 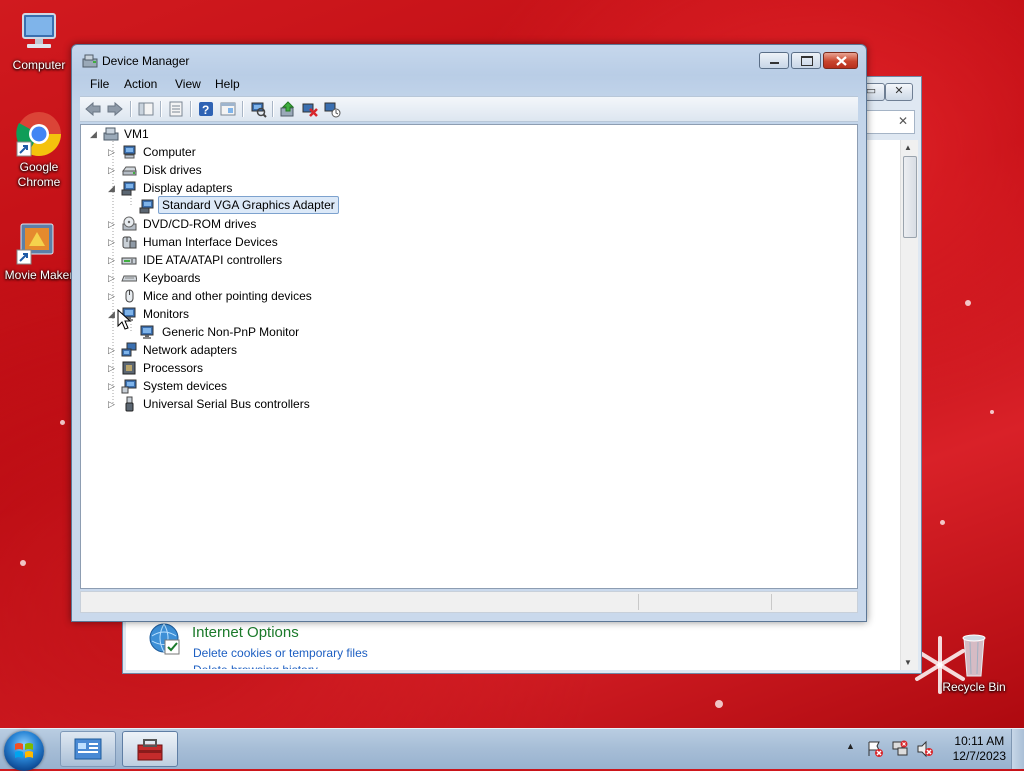 I want to click on device-manager-icon, so click(x=90, y=61).